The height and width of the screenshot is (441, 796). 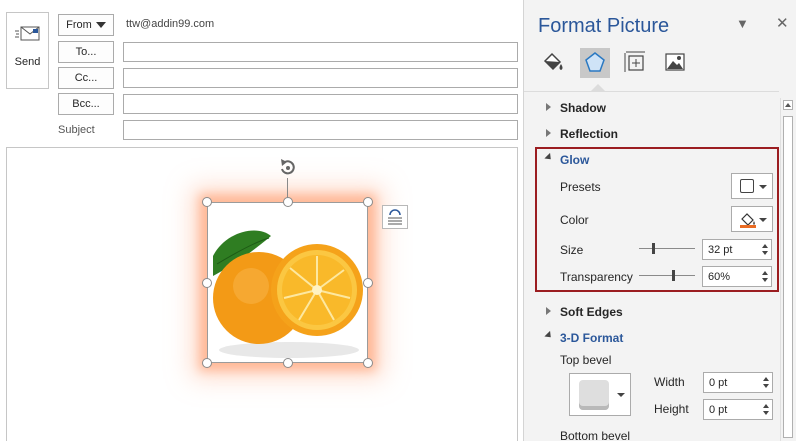 I want to click on layout-options-button, so click(x=395, y=217).